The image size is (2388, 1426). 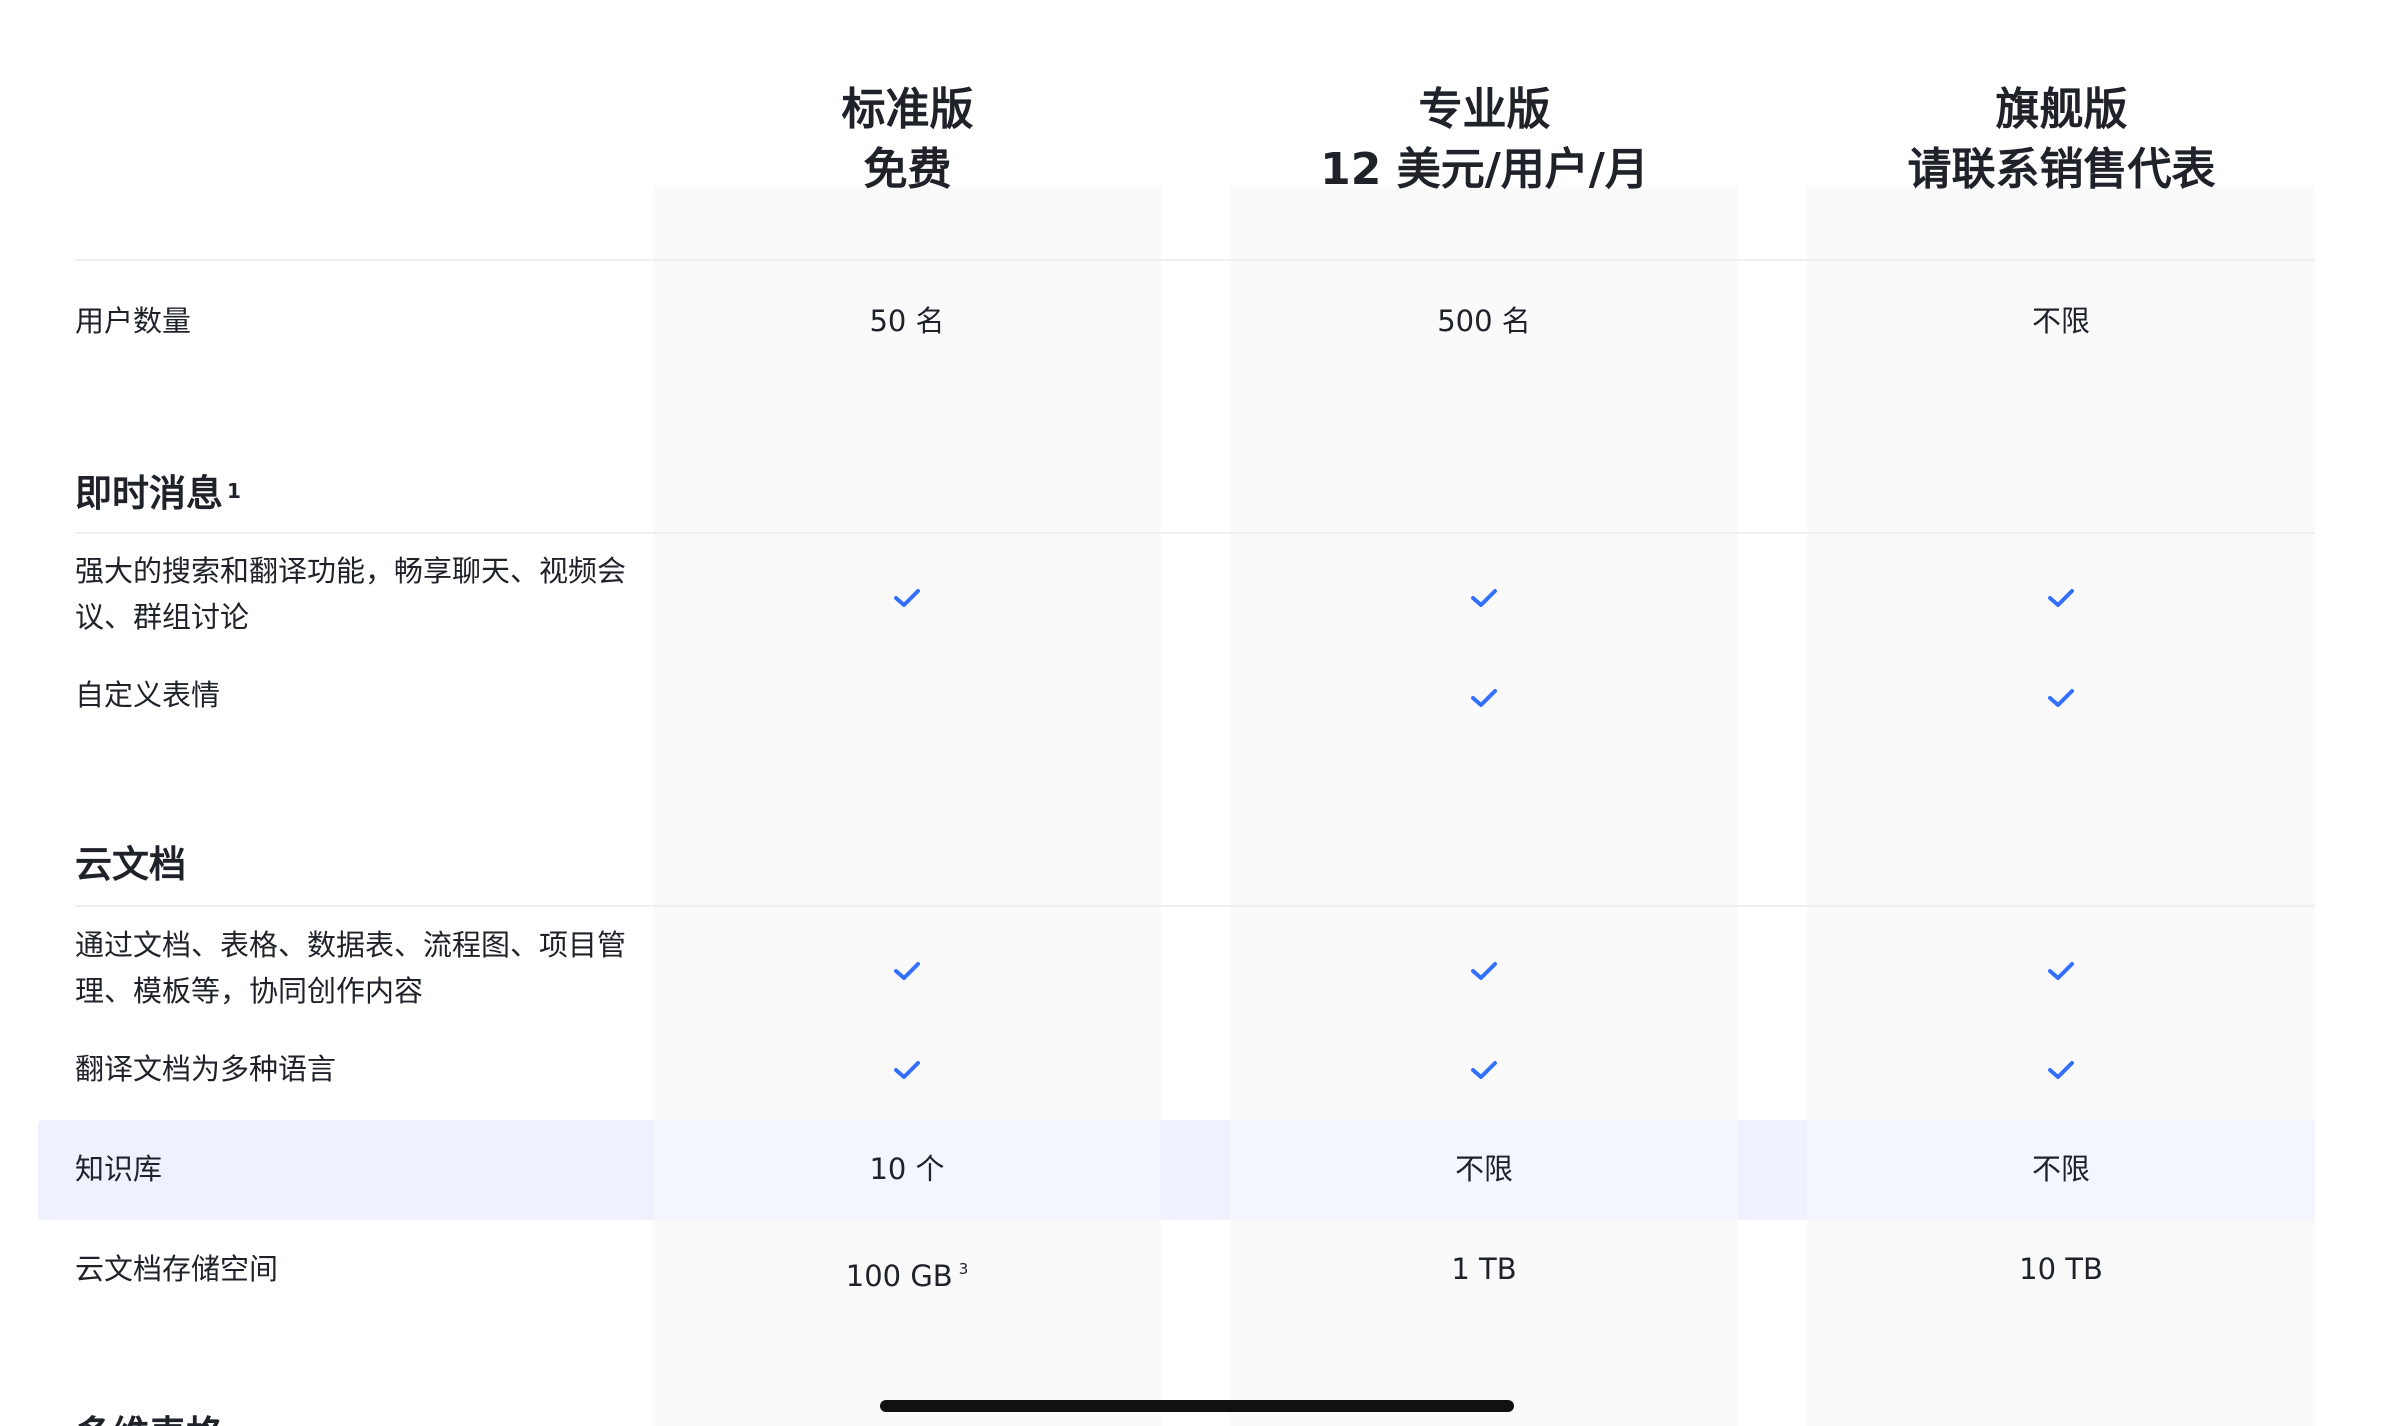 I want to click on section-title-im: 即时消息 1, so click(x=158, y=492).